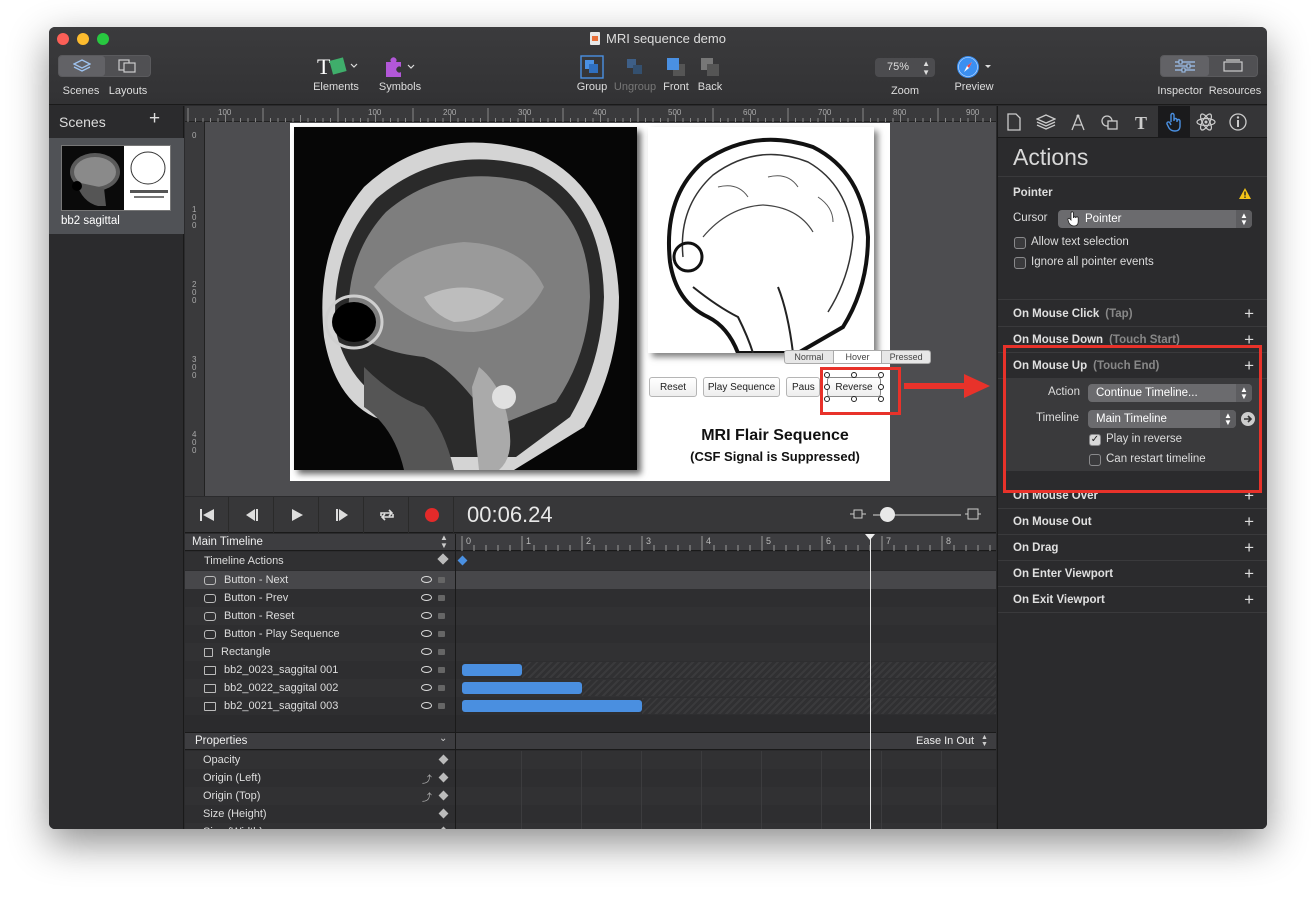  Describe the element at coordinates (590, 598) in the screenshot. I see `layer-row: Button - Prev` at that location.